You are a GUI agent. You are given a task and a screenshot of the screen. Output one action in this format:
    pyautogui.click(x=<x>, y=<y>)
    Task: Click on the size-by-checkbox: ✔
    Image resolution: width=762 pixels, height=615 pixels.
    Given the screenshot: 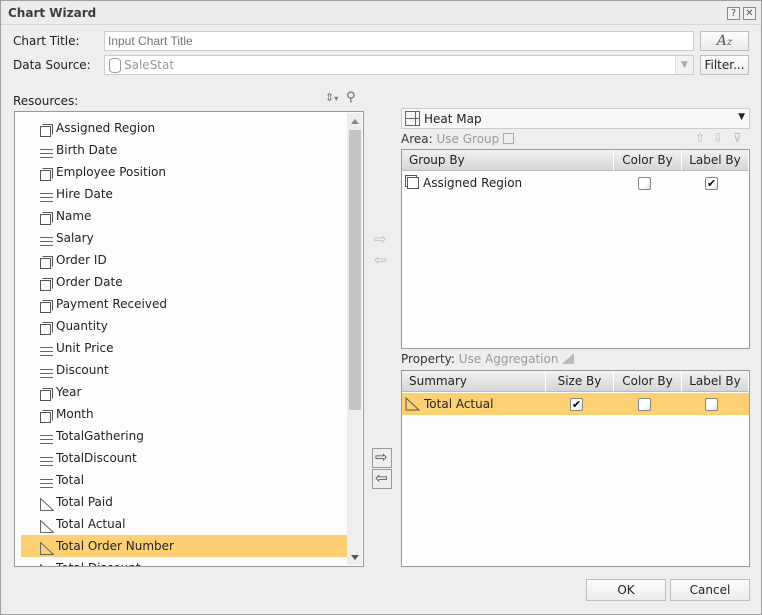 What is the action you would take?
    pyautogui.click(x=576, y=404)
    